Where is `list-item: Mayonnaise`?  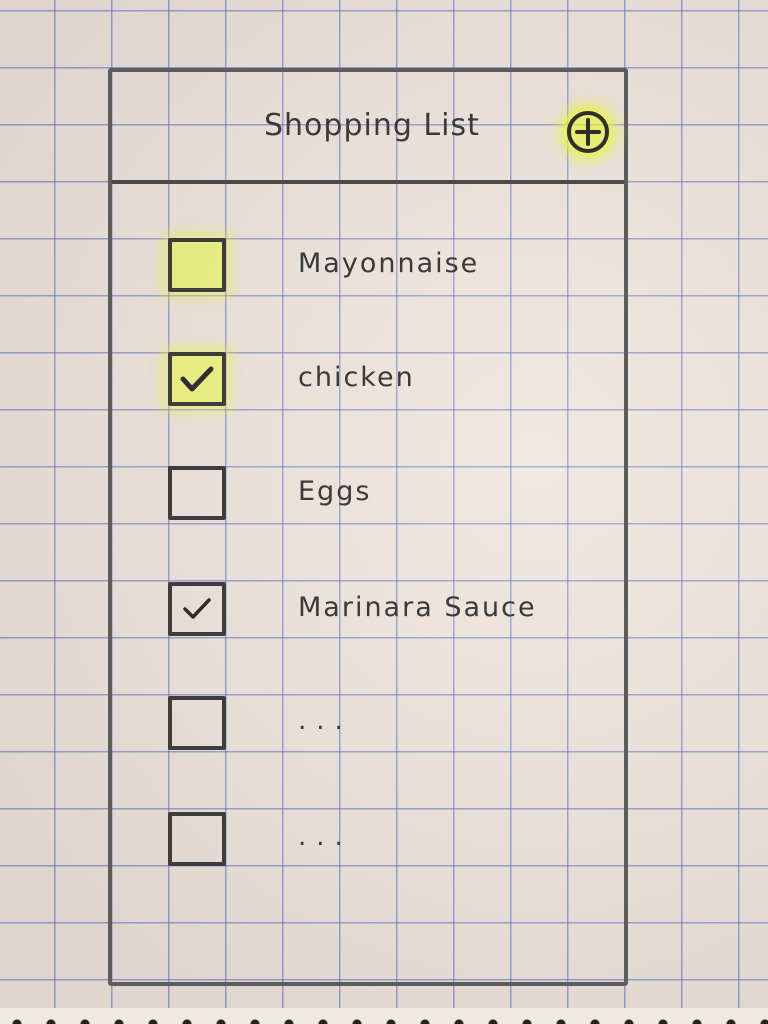
list-item: Mayonnaise is located at coordinates (388, 270).